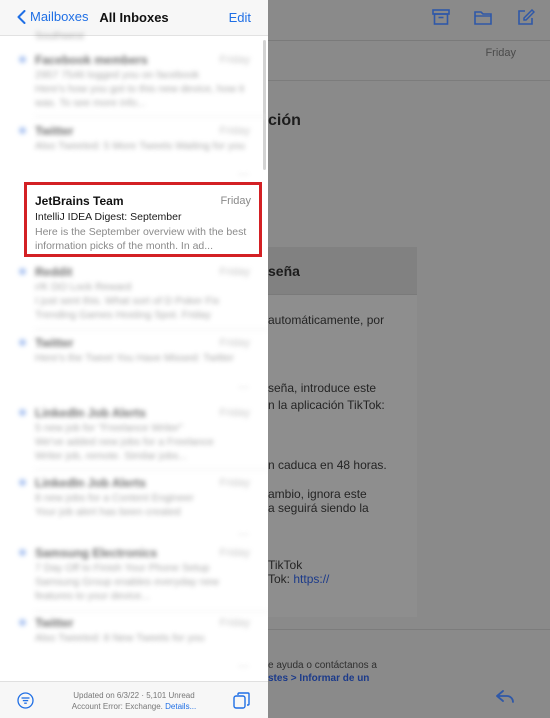 The width and height of the screenshot is (550, 718). I want to click on signature-text: TikTok, so click(285, 565).